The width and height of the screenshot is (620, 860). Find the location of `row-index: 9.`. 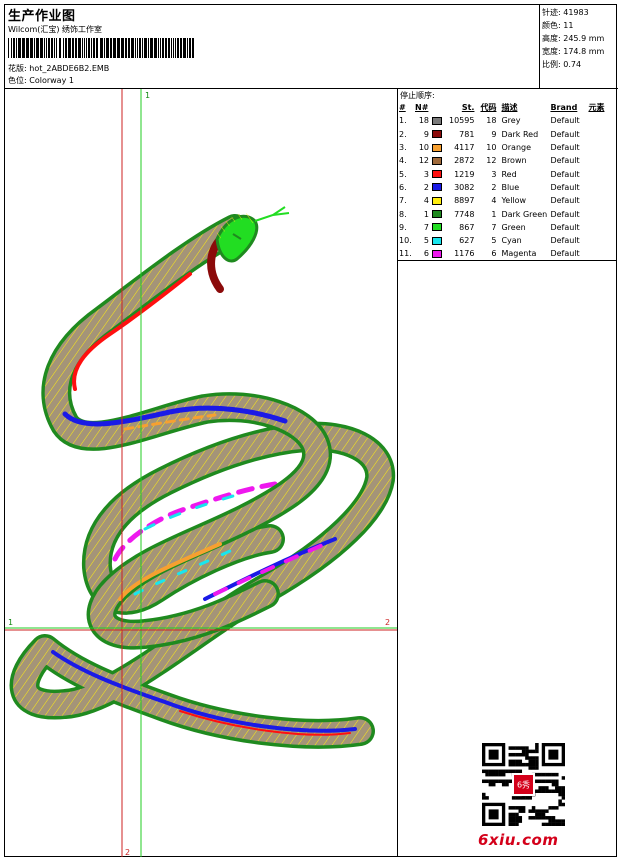

row-index: 9. is located at coordinates (403, 227).